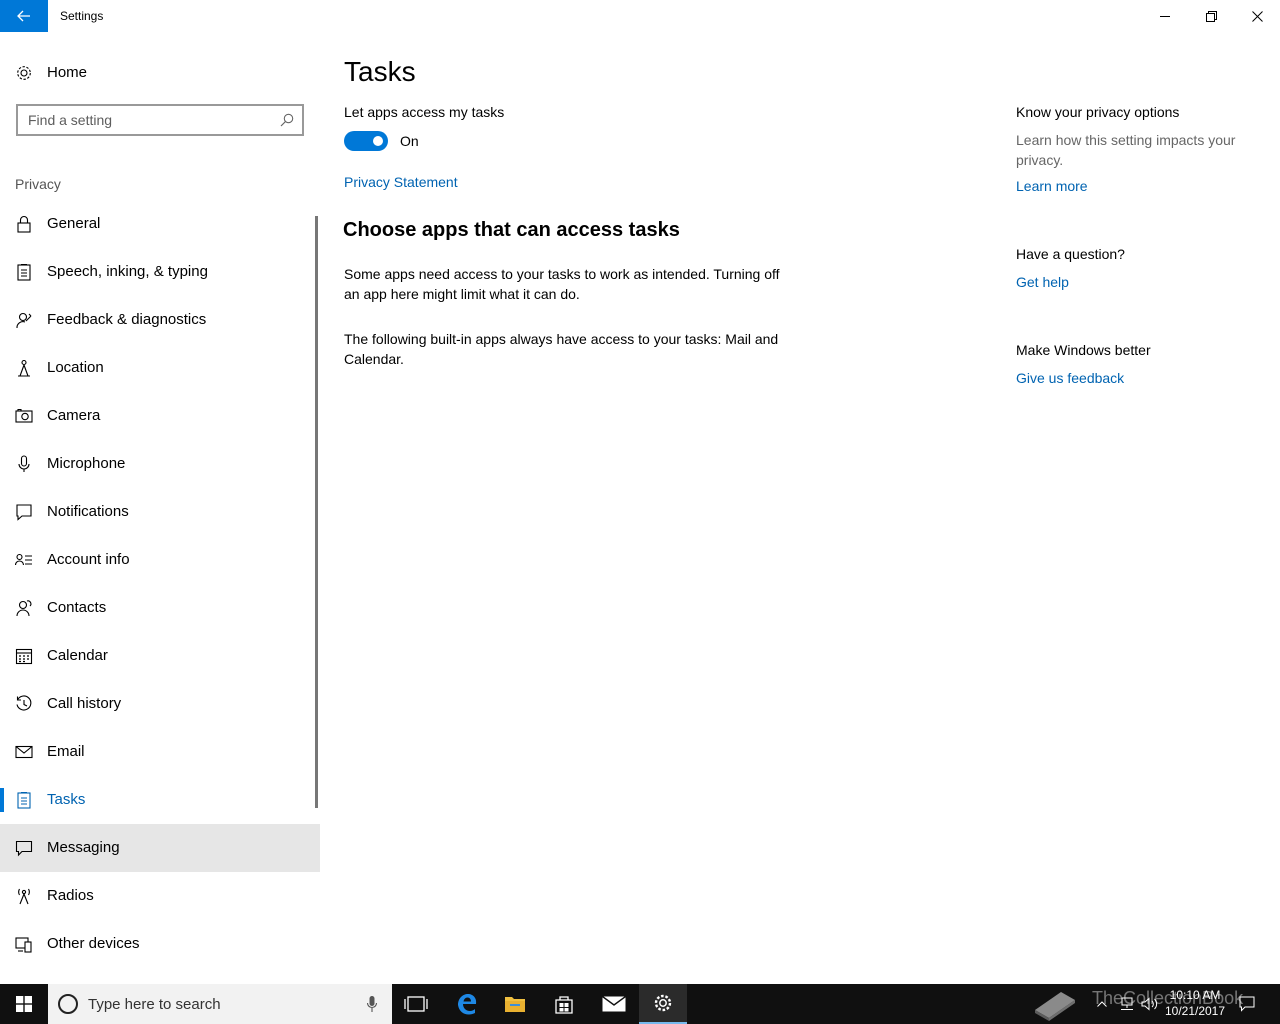  What do you see at coordinates (409, 141) in the screenshot?
I see `toggle-state: On` at bounding box center [409, 141].